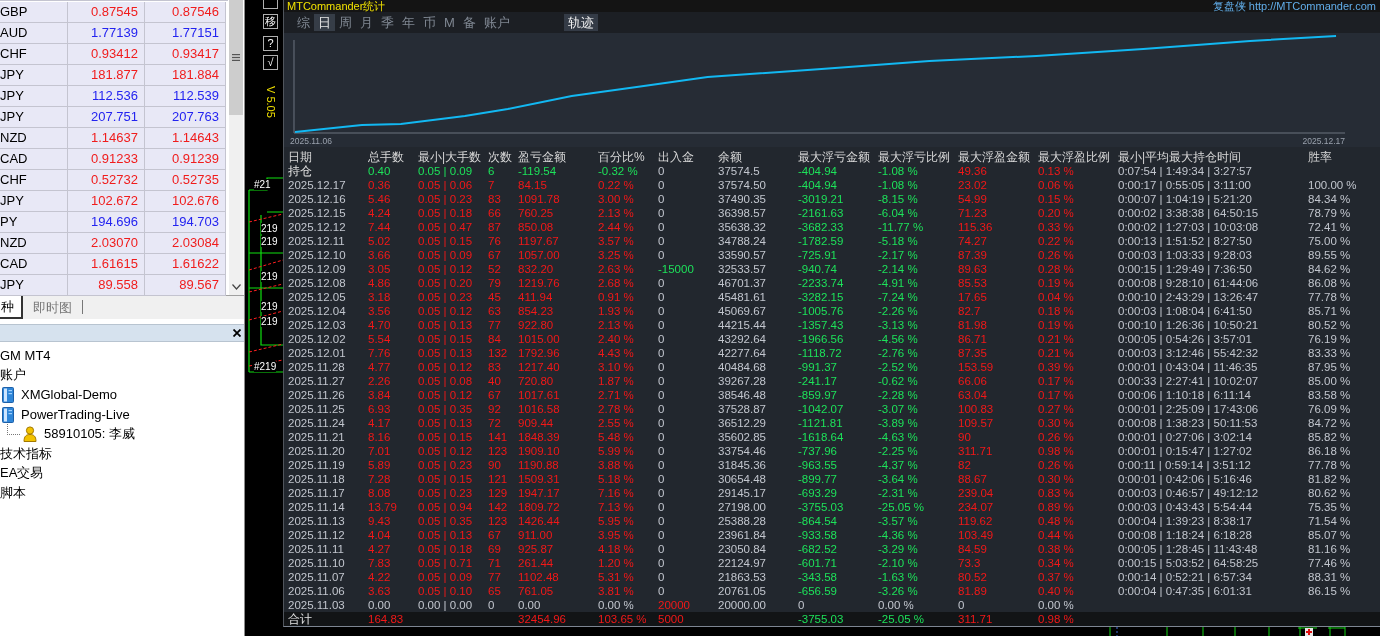  I want to click on table-cell-text: 20000.00, so click(742, 605).